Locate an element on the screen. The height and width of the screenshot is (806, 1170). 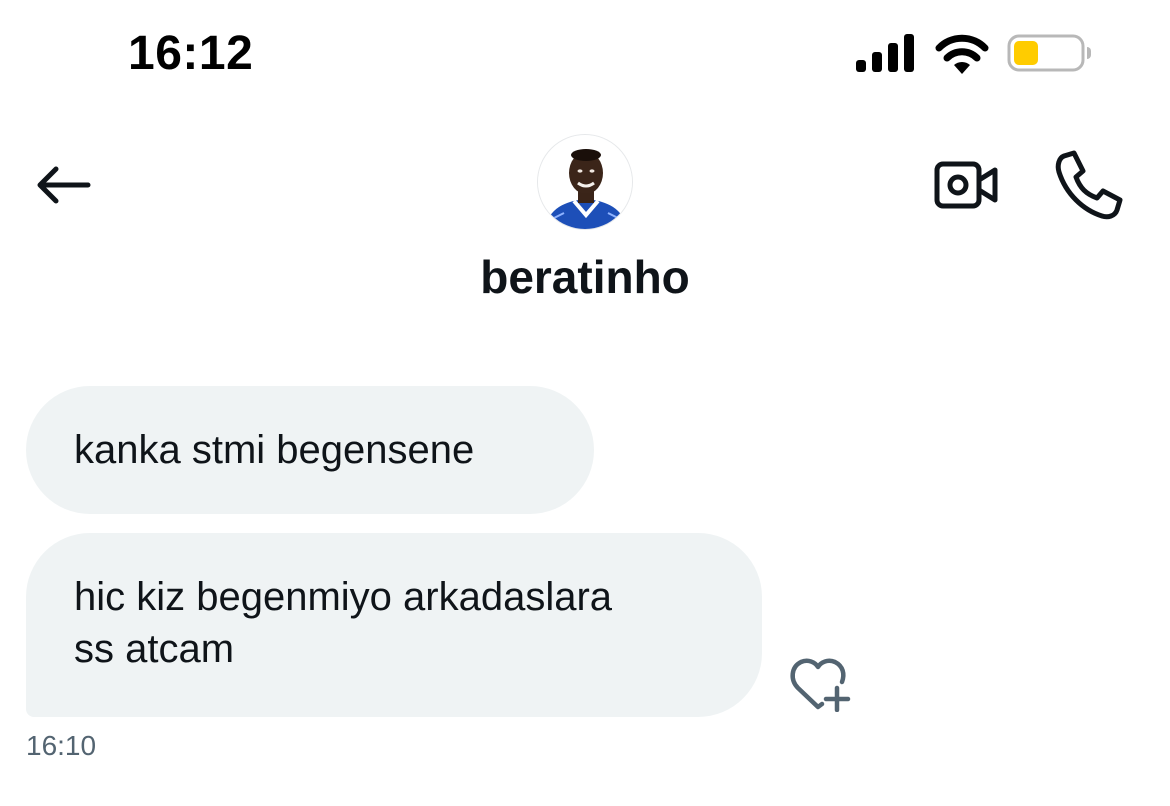
status-bar: 16:12 is located at coordinates (585, 50).